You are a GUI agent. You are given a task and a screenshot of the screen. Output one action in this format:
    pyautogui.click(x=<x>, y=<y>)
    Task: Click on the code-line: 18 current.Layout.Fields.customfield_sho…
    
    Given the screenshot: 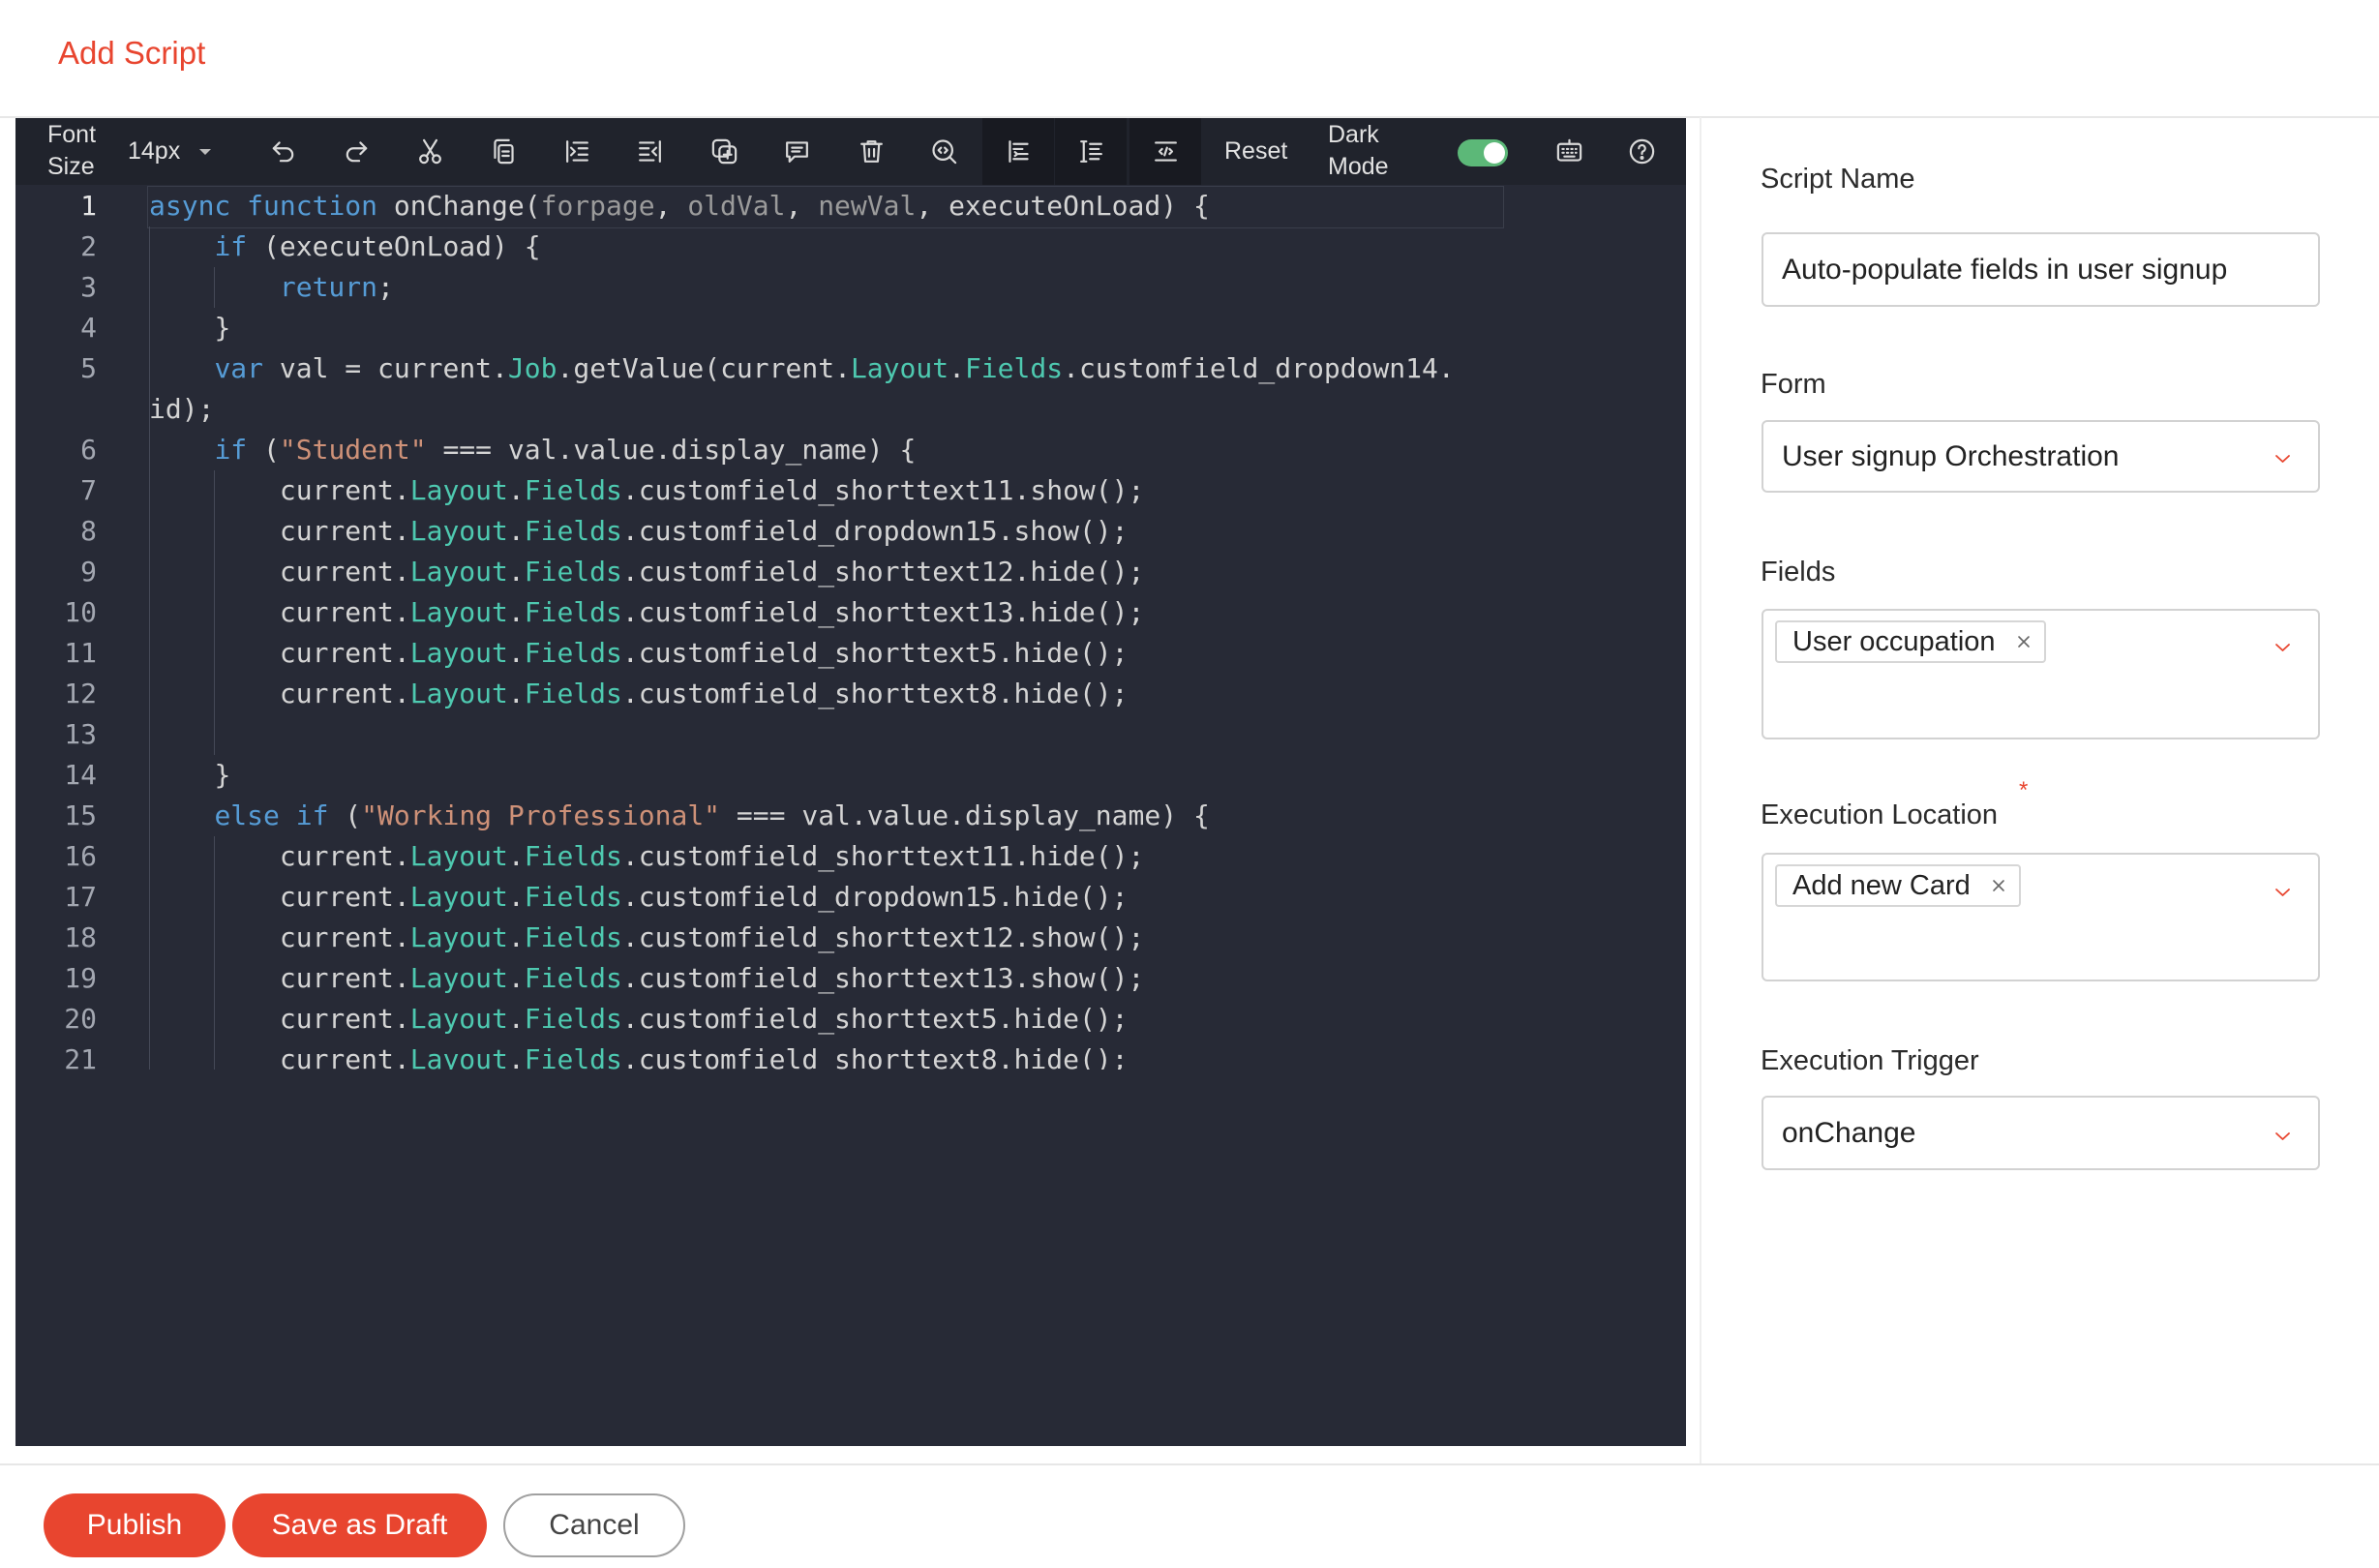 What is the action you would take?
    pyautogui.click(x=850, y=938)
    